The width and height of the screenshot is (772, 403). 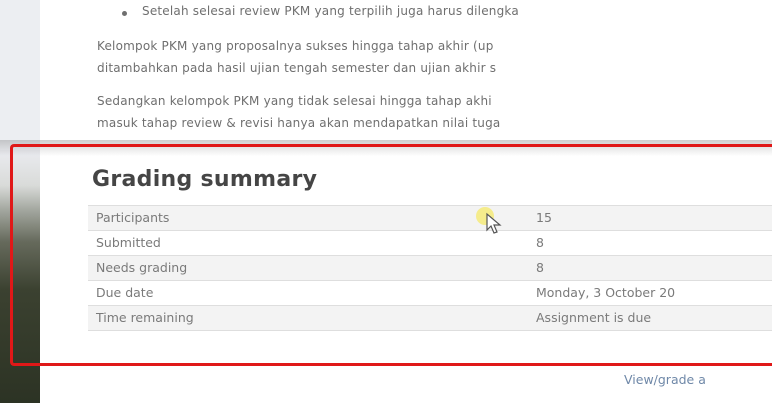 What do you see at coordinates (145, 317) in the screenshot?
I see `row-label: Time remaining` at bounding box center [145, 317].